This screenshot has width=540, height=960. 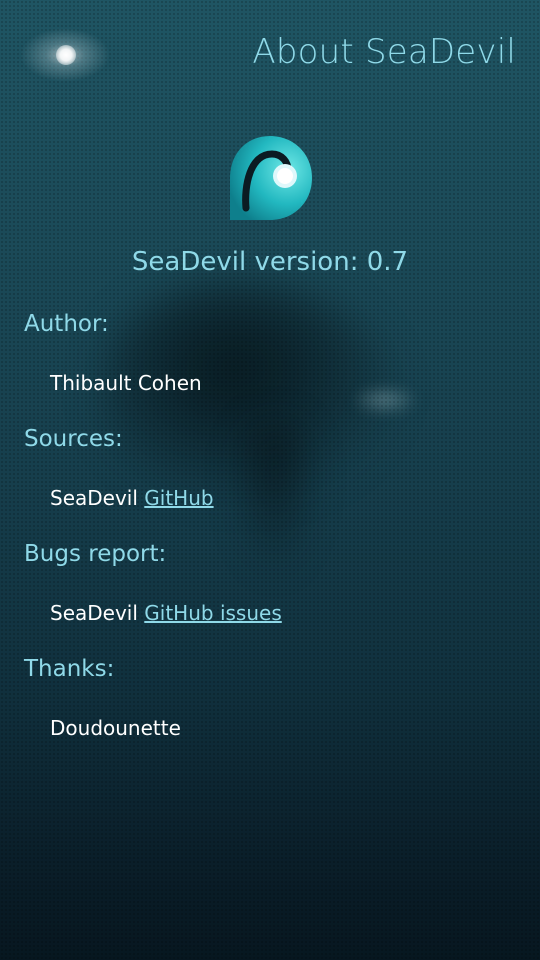 I want to click on sources-heading: Sources:, so click(x=73, y=439).